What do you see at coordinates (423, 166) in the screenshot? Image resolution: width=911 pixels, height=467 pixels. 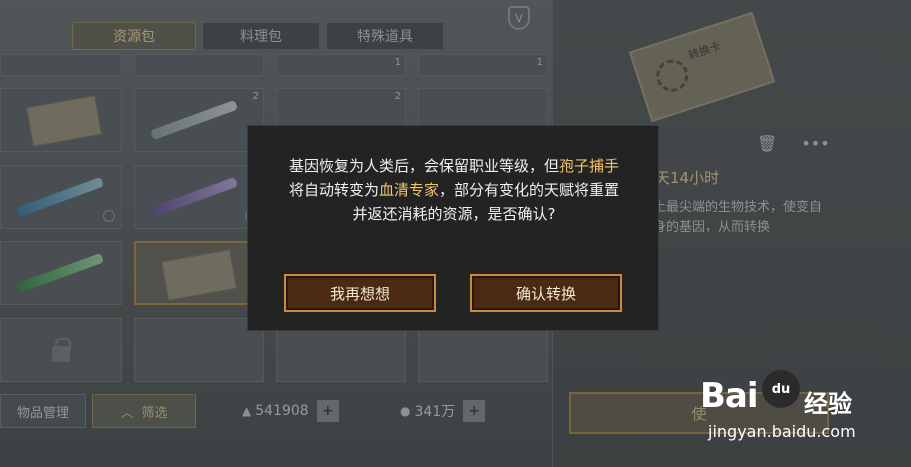 I see `dialog-line-1: 基因恢复为人类后，会保留职业等级，但` at bounding box center [423, 166].